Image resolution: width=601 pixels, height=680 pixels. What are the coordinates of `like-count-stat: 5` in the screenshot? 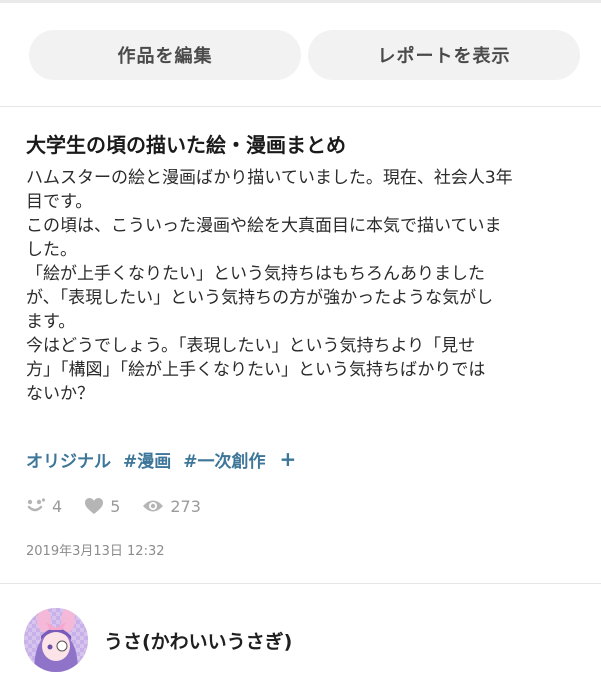 It's located at (102, 506).